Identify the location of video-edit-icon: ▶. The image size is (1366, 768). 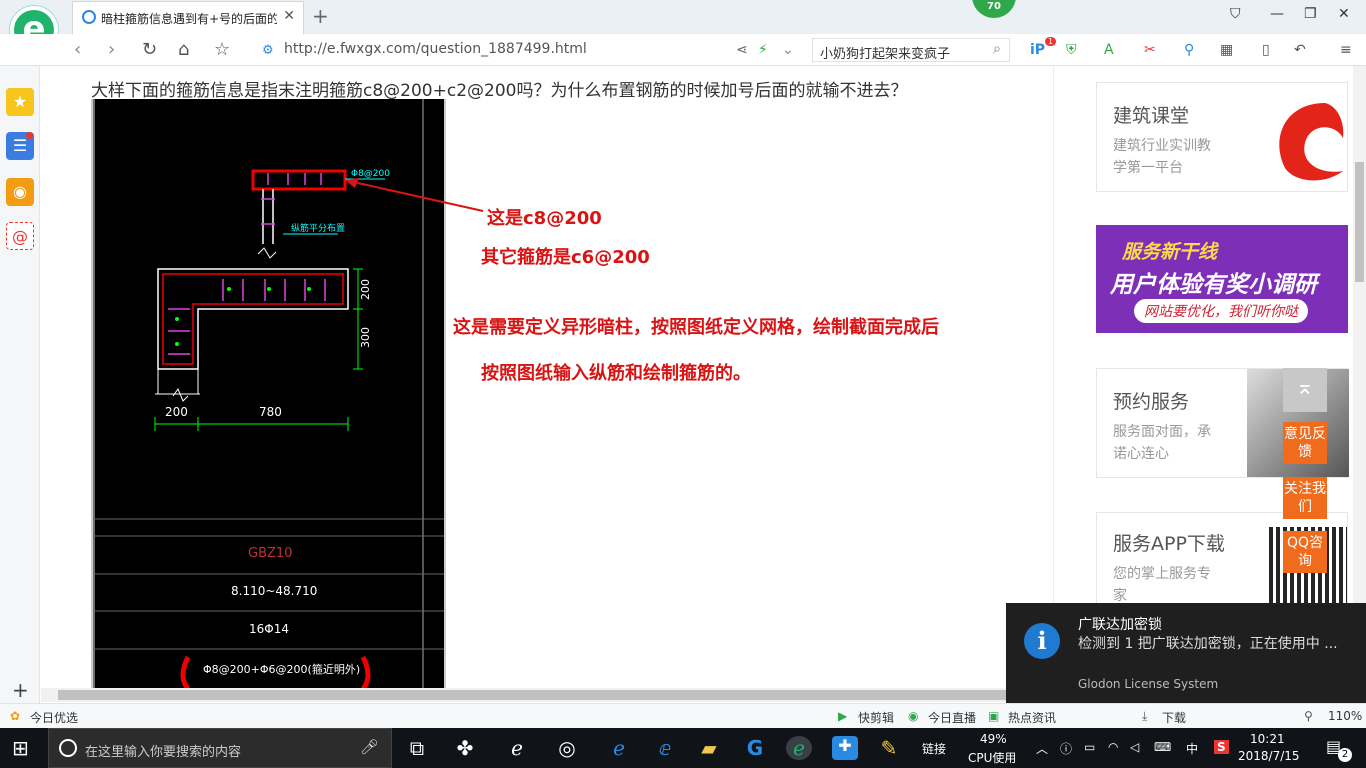
(842, 716).